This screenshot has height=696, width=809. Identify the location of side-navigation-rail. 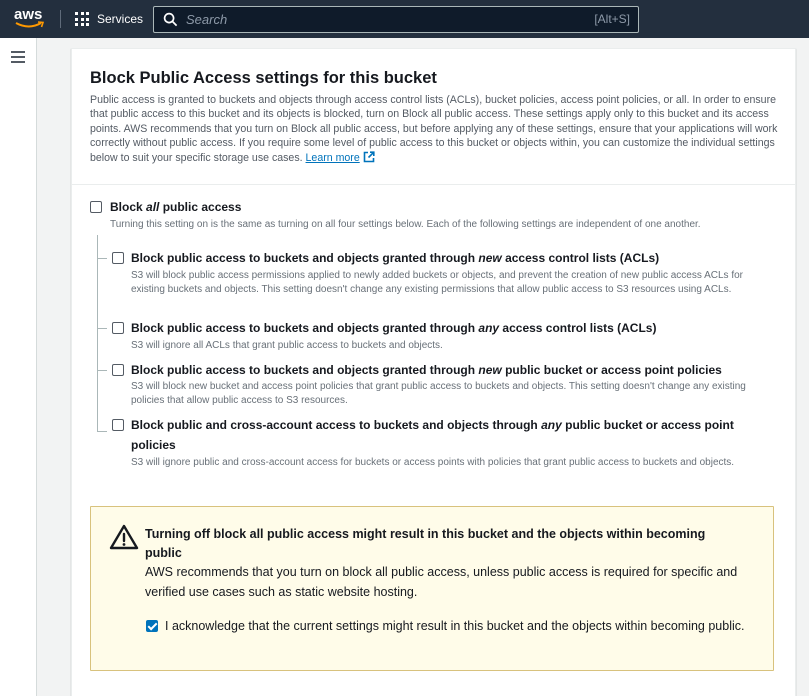
(18, 367).